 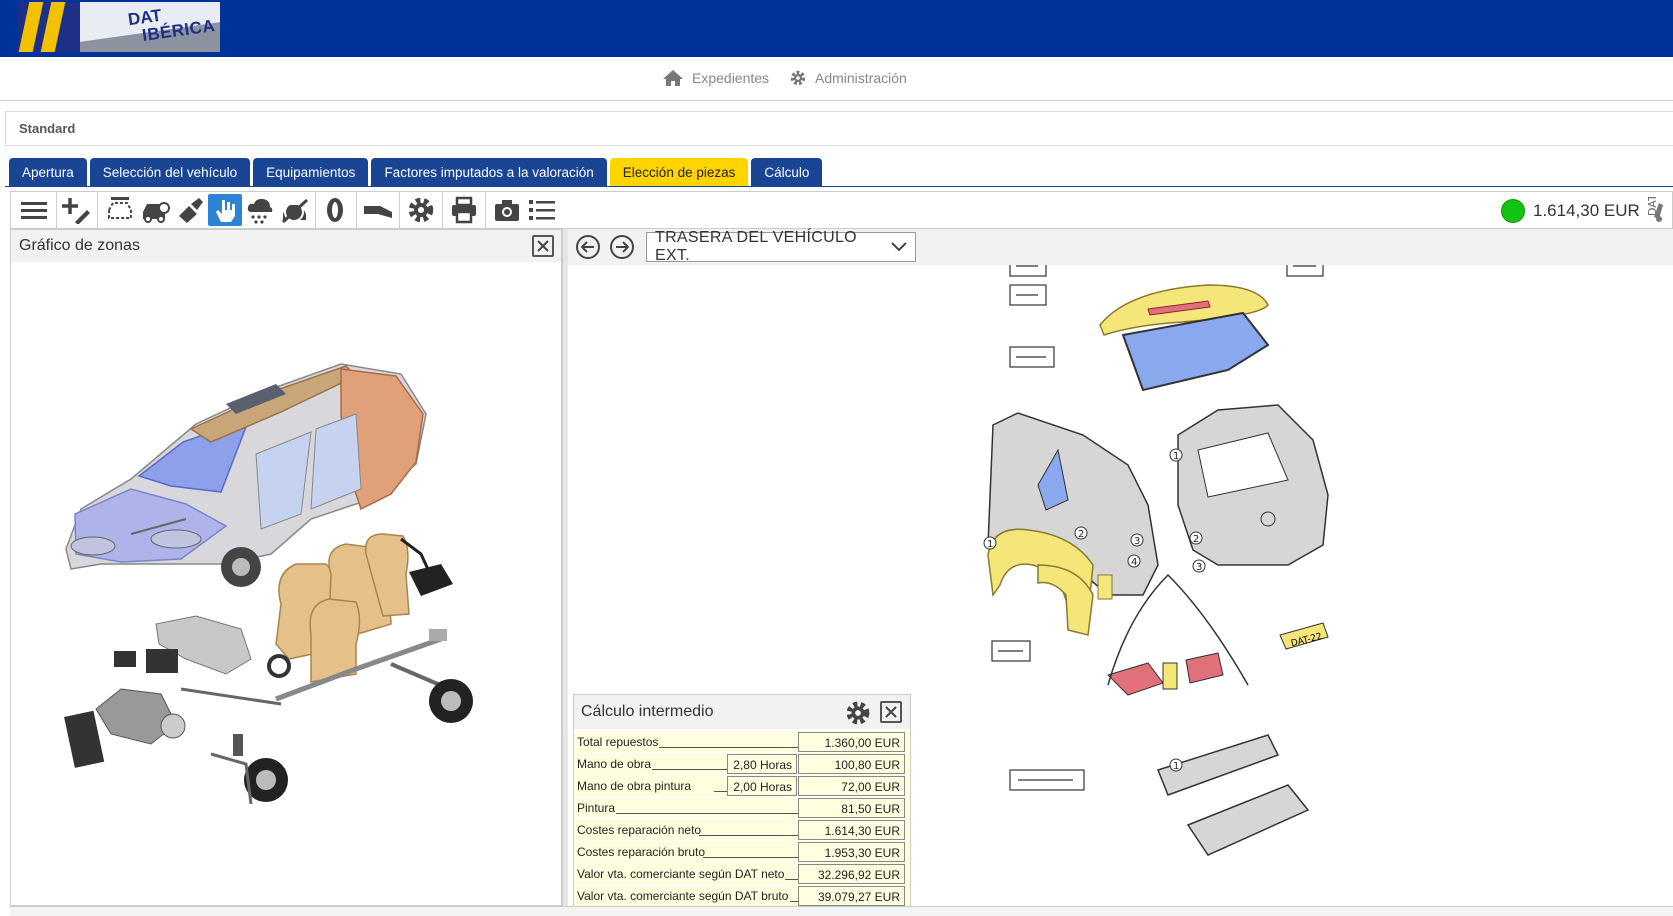 What do you see at coordinates (647, 711) in the screenshot?
I see `calc-title: Cálculo intermedio` at bounding box center [647, 711].